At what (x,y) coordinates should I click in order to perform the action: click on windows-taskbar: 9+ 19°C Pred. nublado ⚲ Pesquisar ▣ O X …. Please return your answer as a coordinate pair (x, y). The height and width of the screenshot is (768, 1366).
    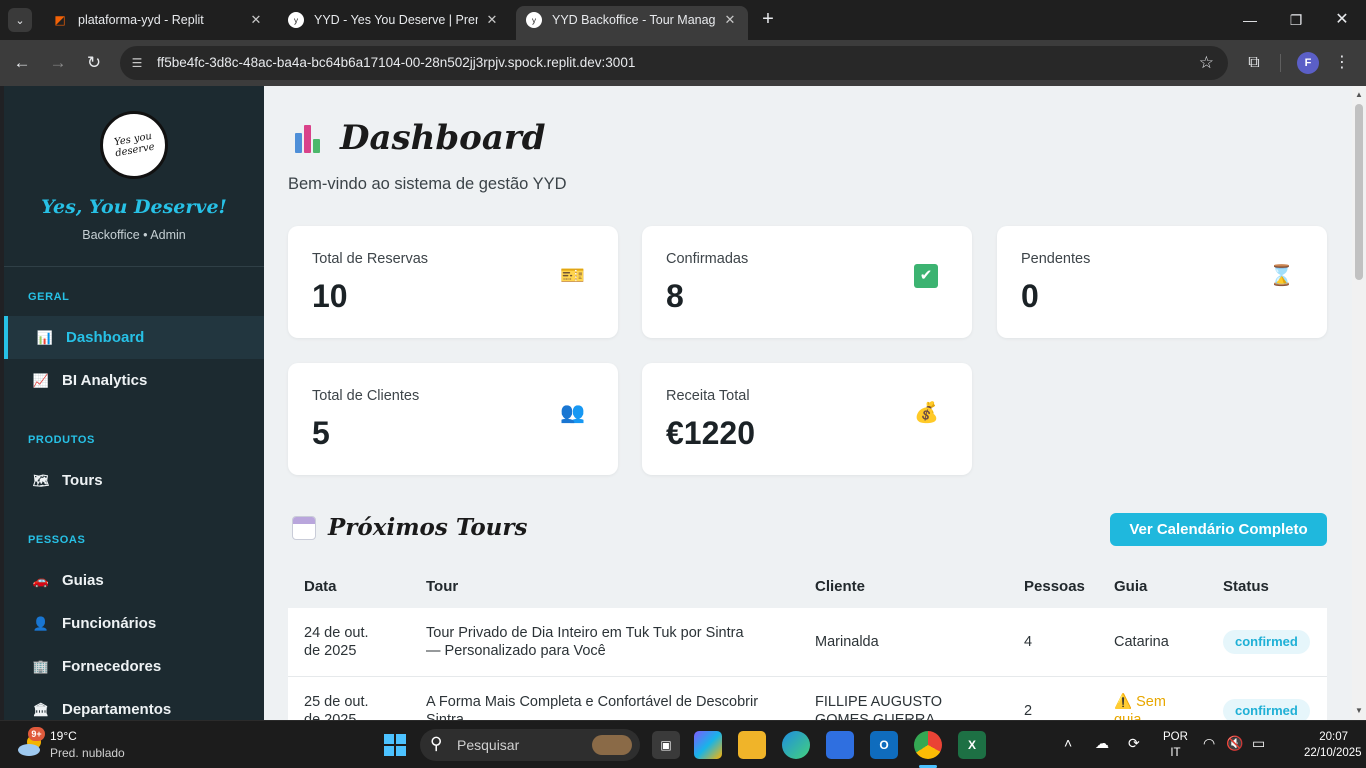
    Looking at the image, I should click on (683, 744).